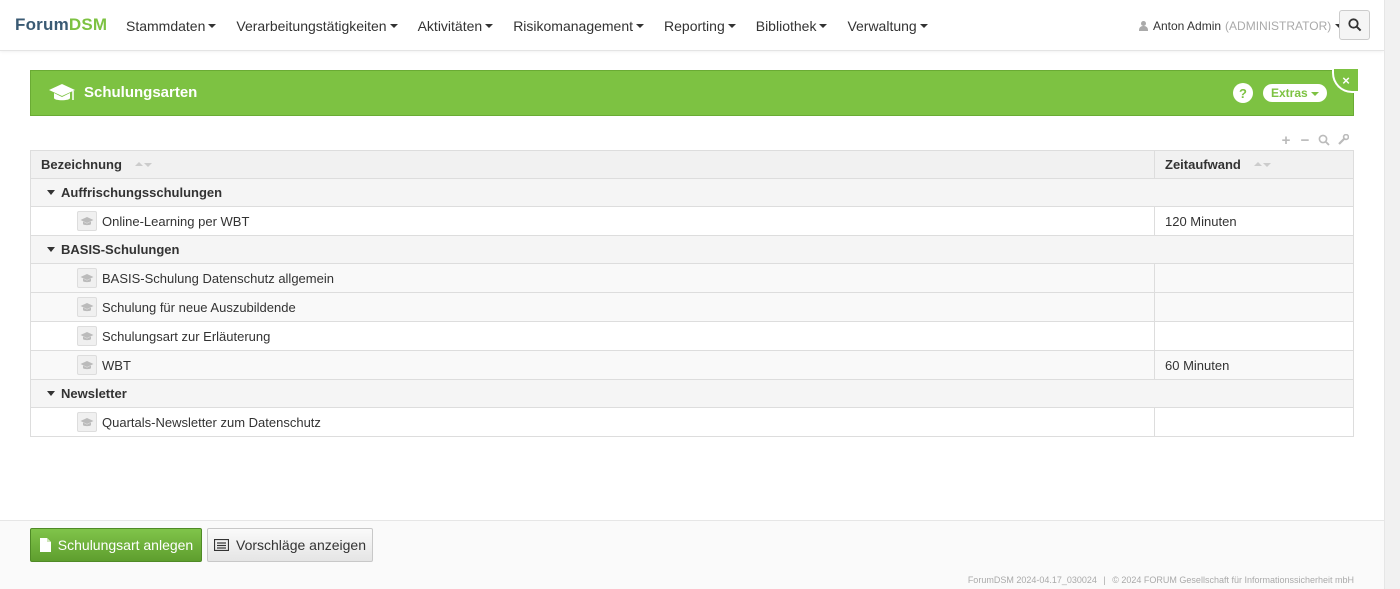  I want to click on file-icon, so click(45, 545).